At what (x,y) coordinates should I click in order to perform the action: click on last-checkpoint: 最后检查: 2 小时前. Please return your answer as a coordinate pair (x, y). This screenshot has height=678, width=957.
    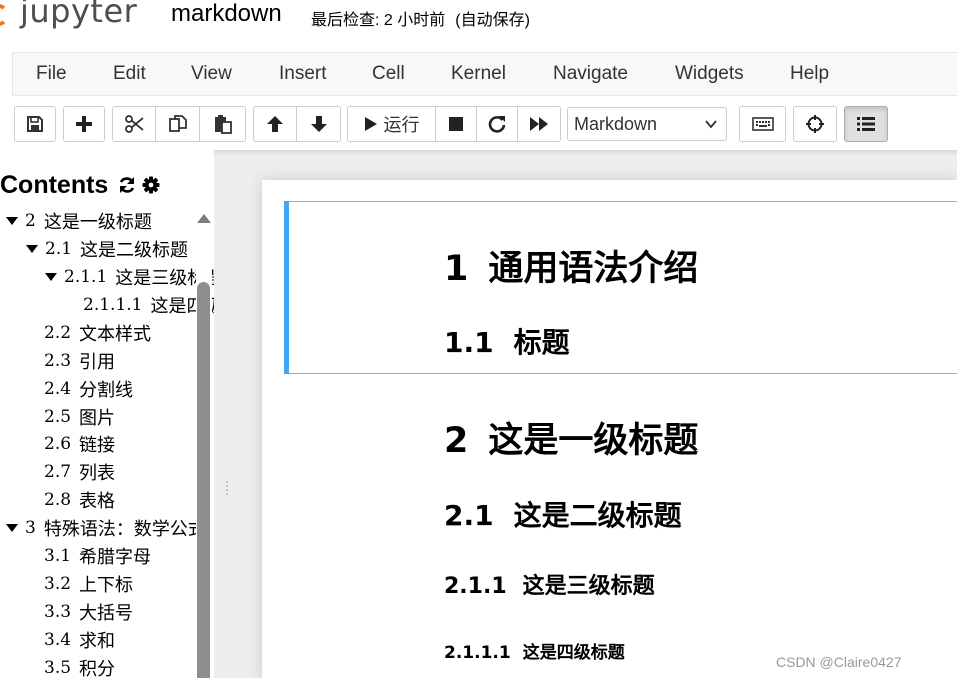
    Looking at the image, I should click on (378, 20).